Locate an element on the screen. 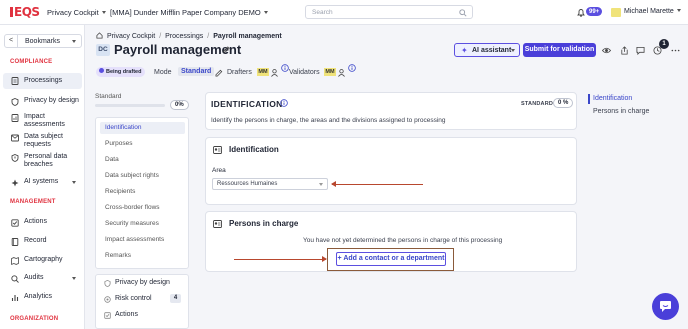 This screenshot has height=329, width=688. workspace-switcher: Privacy Cockpit is located at coordinates (76, 12).